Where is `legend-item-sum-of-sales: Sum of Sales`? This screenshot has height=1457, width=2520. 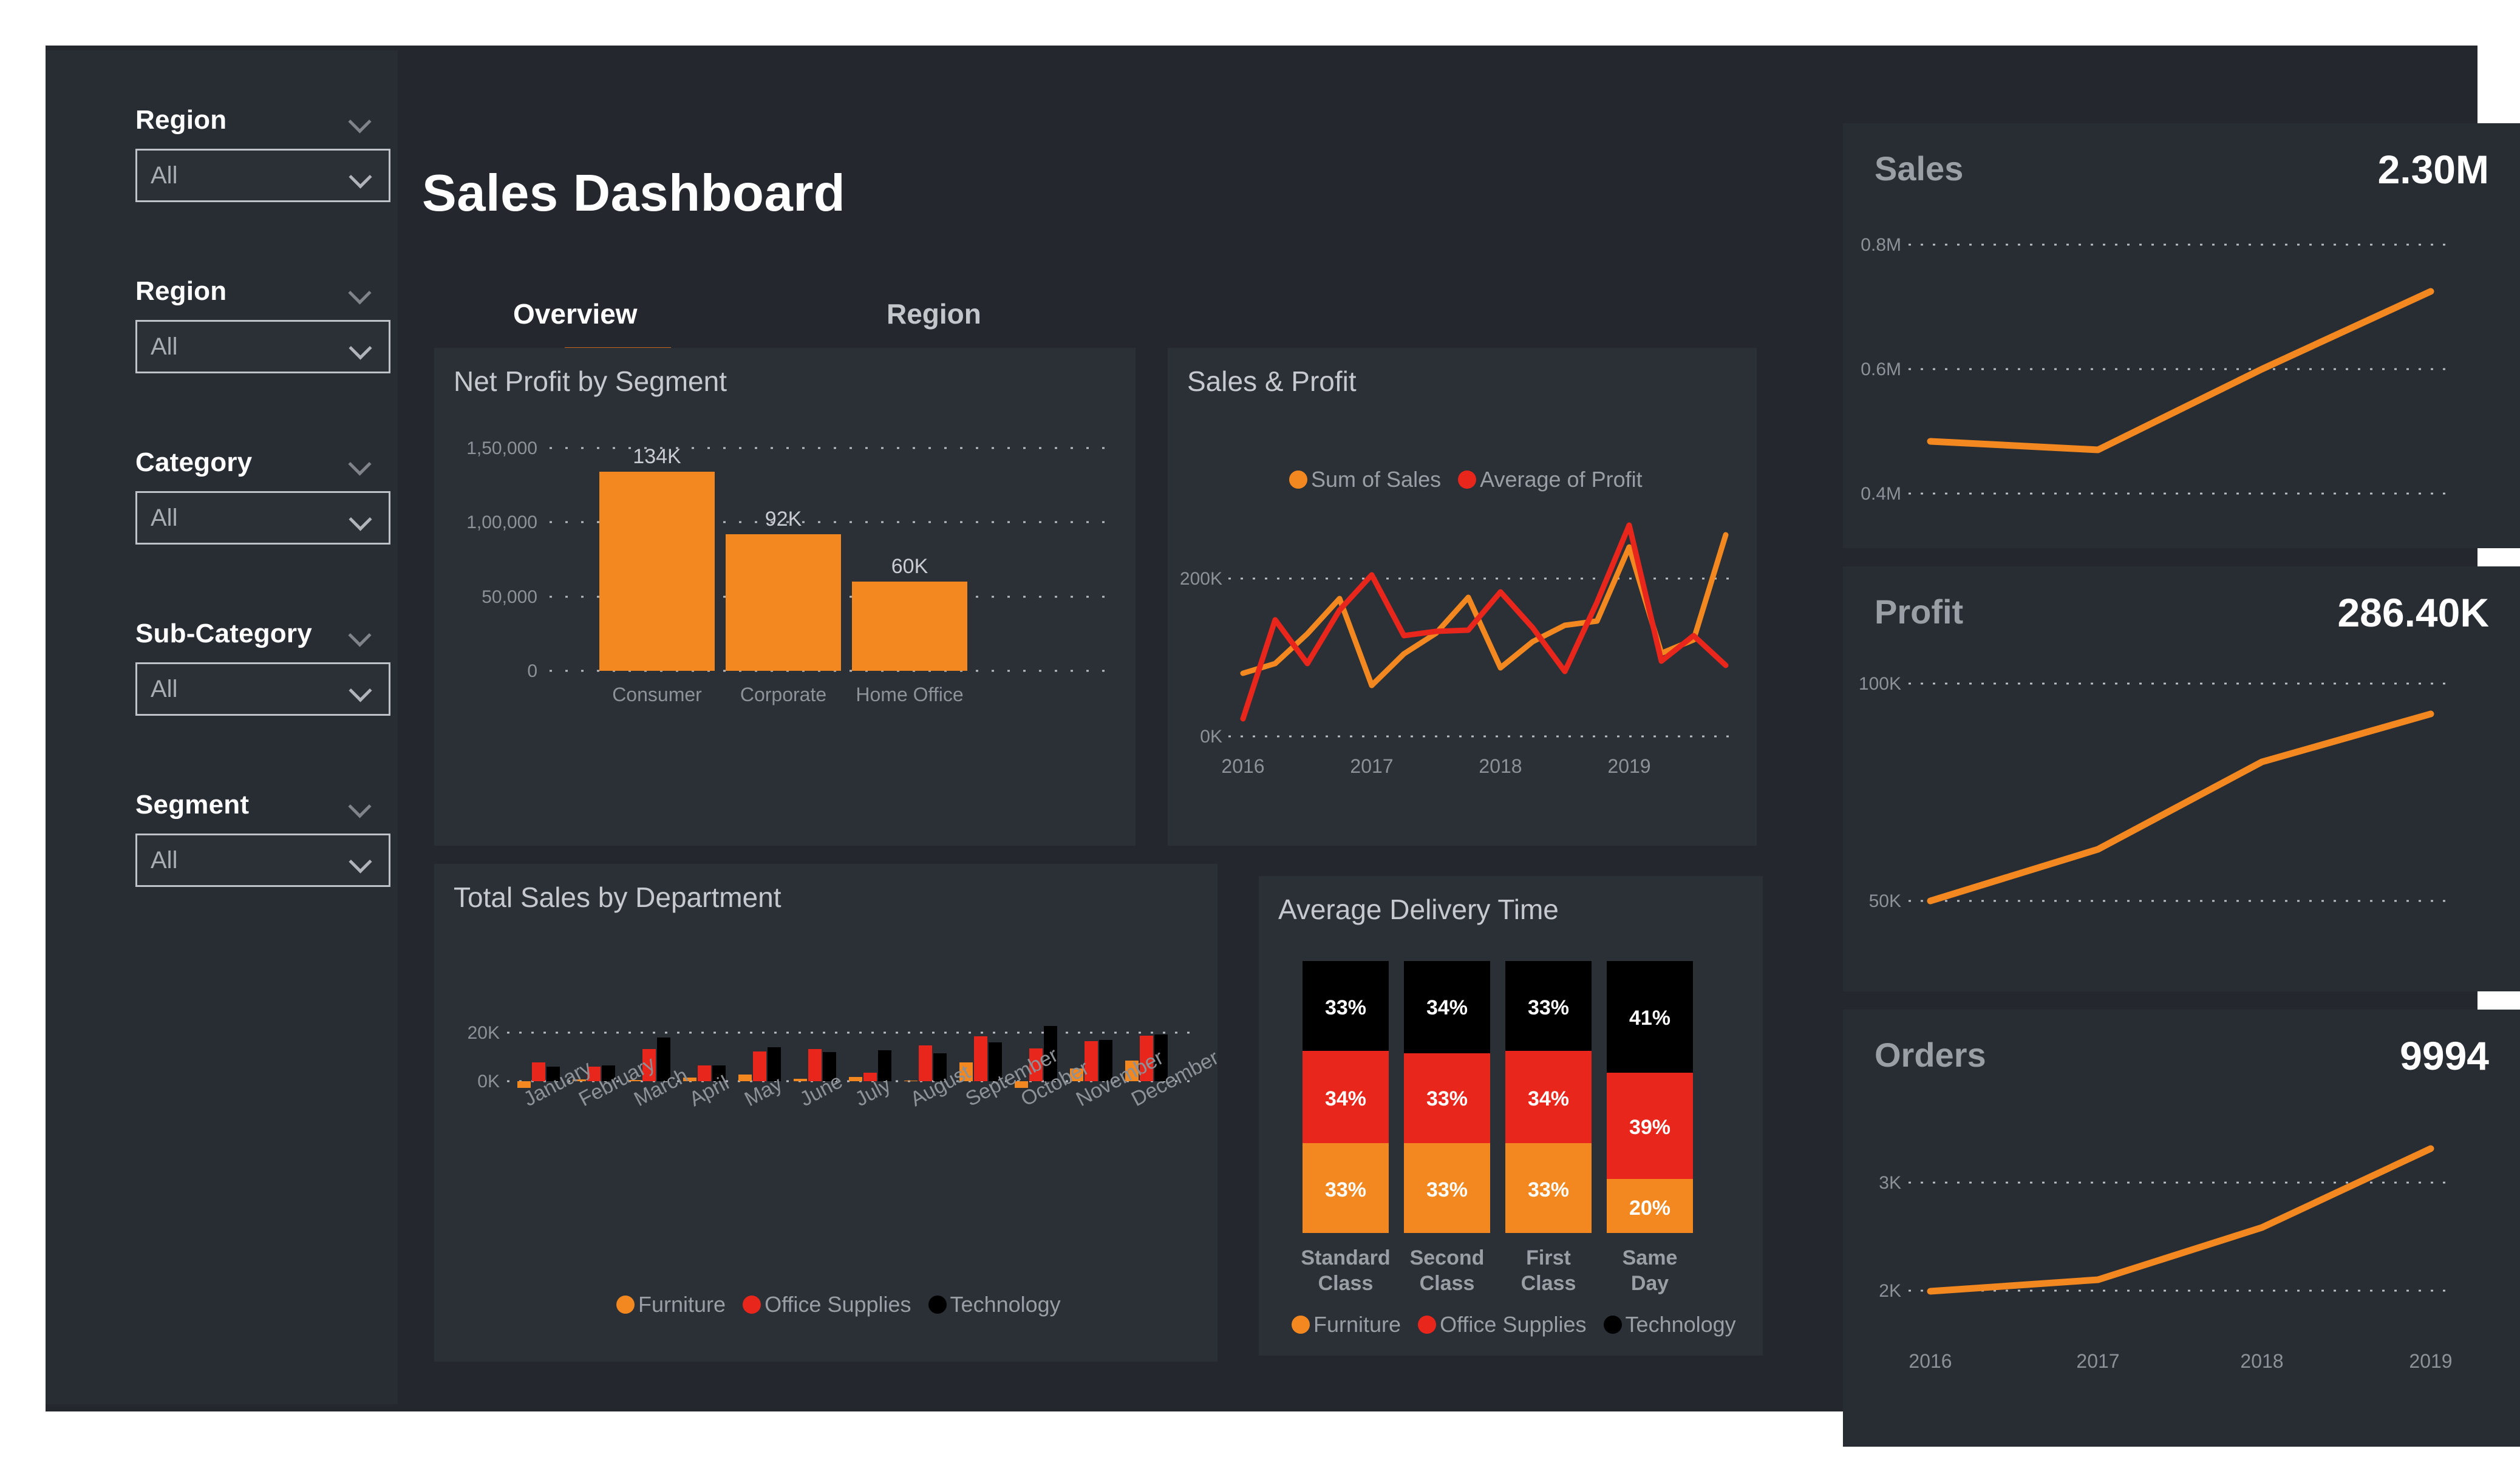 legend-item-sum-of-sales: Sum of Sales is located at coordinates (1365, 479).